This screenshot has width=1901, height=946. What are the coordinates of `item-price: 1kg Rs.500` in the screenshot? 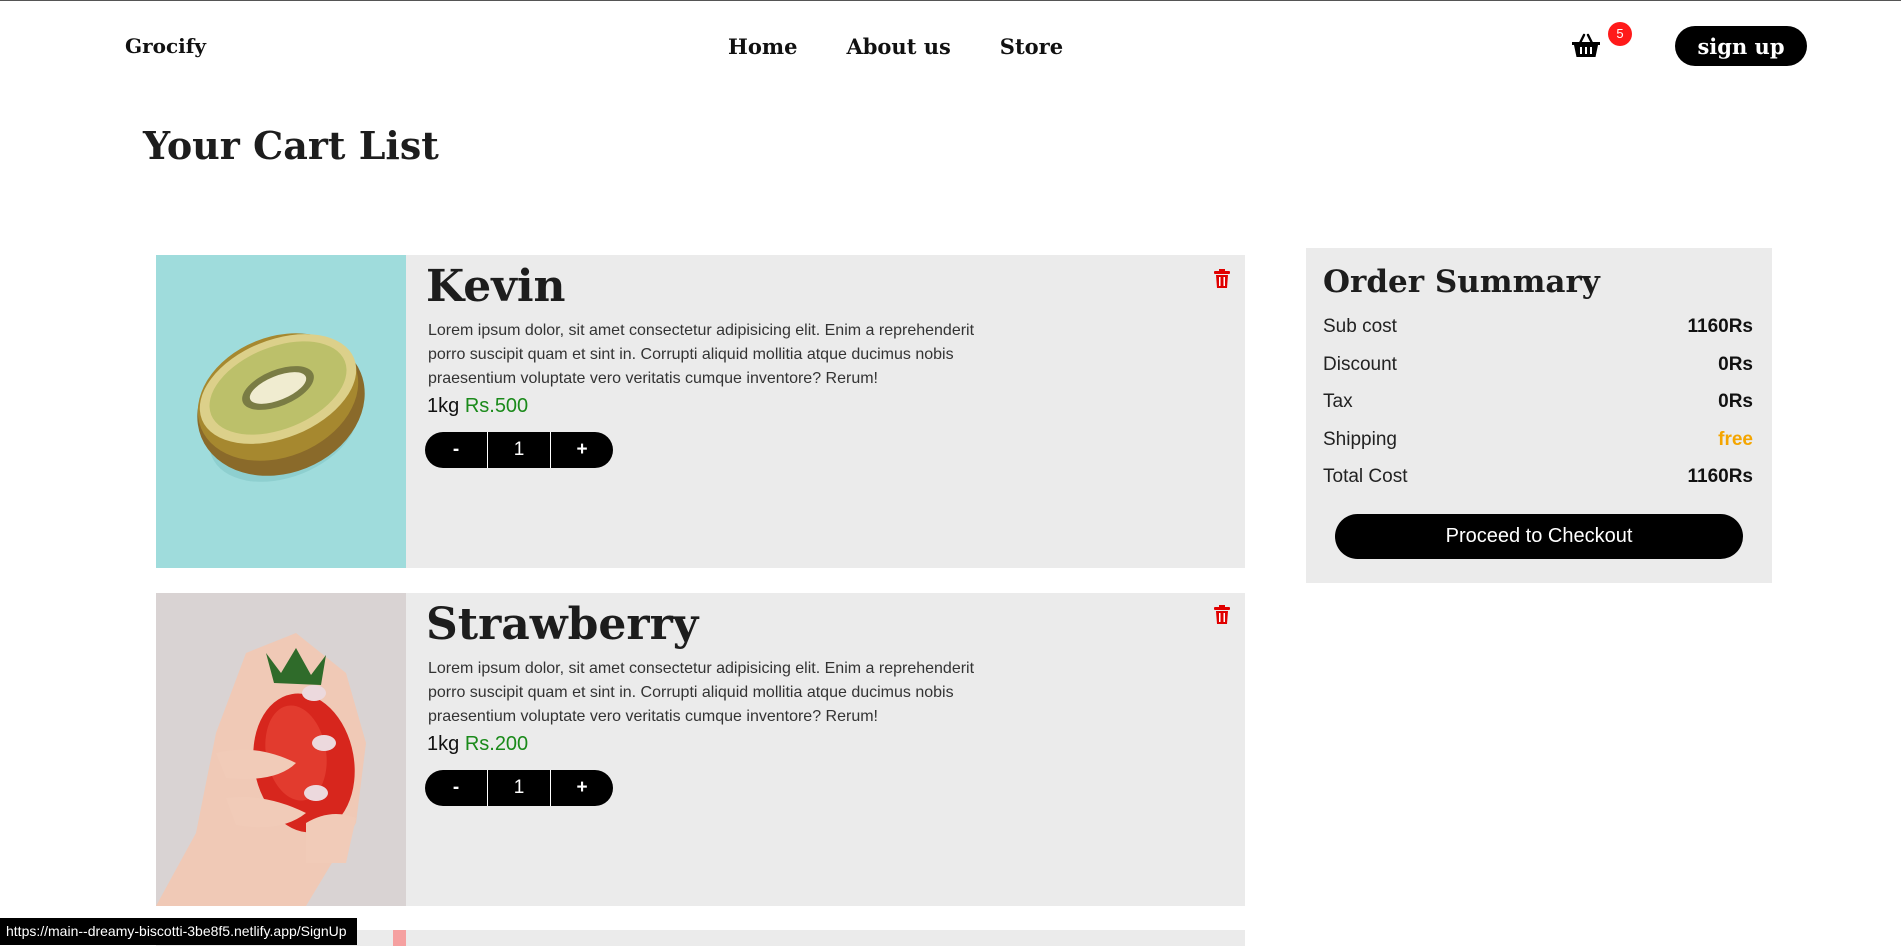 It's located at (477, 406).